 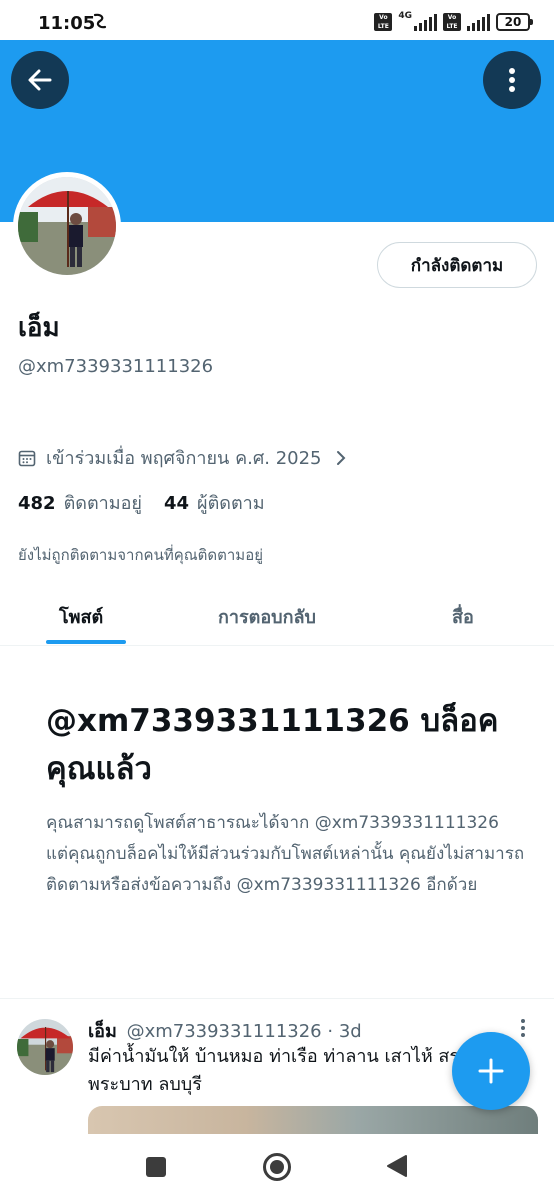 I want to click on more-options-button, so click(x=512, y=80).